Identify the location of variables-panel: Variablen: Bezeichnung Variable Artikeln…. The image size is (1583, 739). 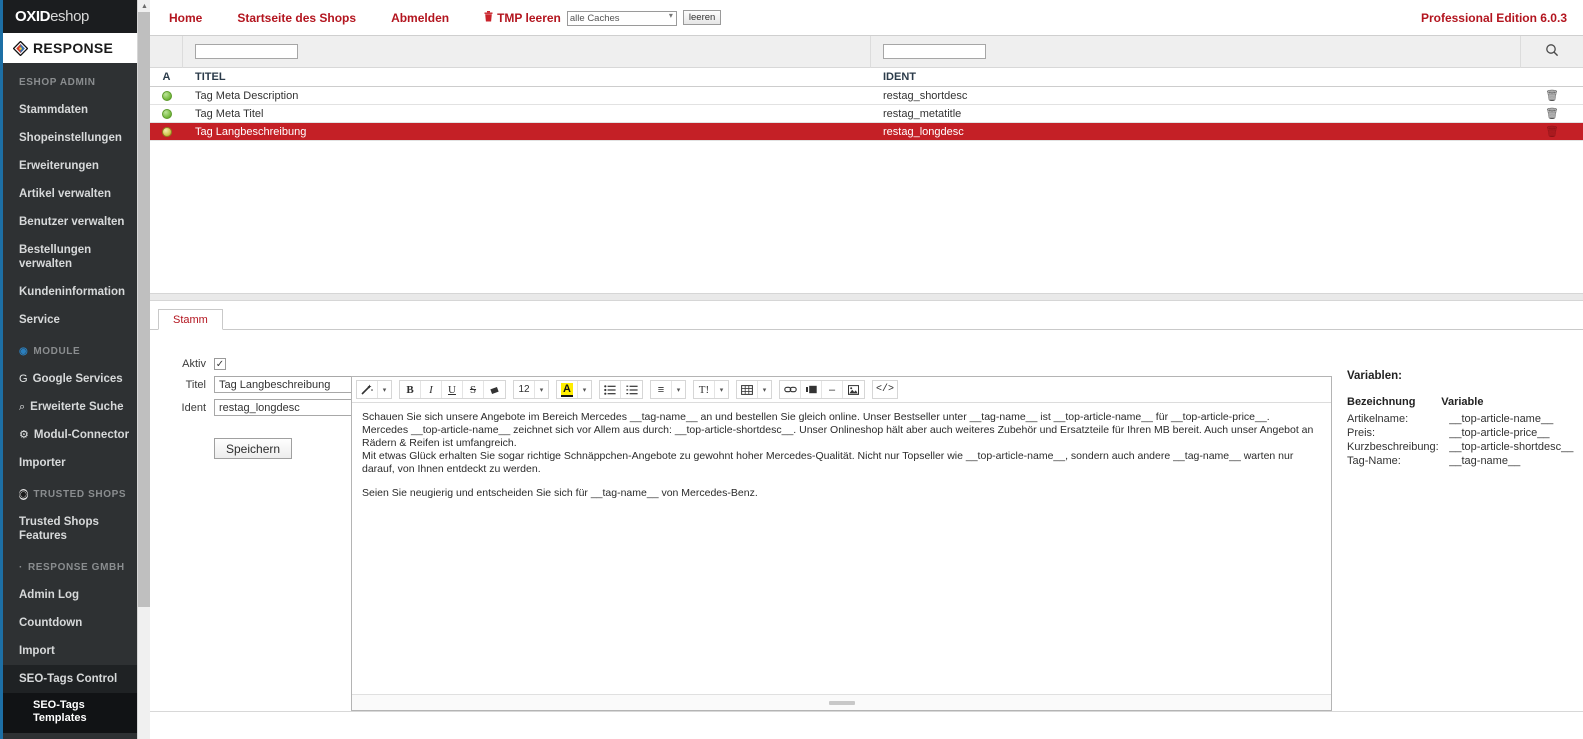
(1462, 419).